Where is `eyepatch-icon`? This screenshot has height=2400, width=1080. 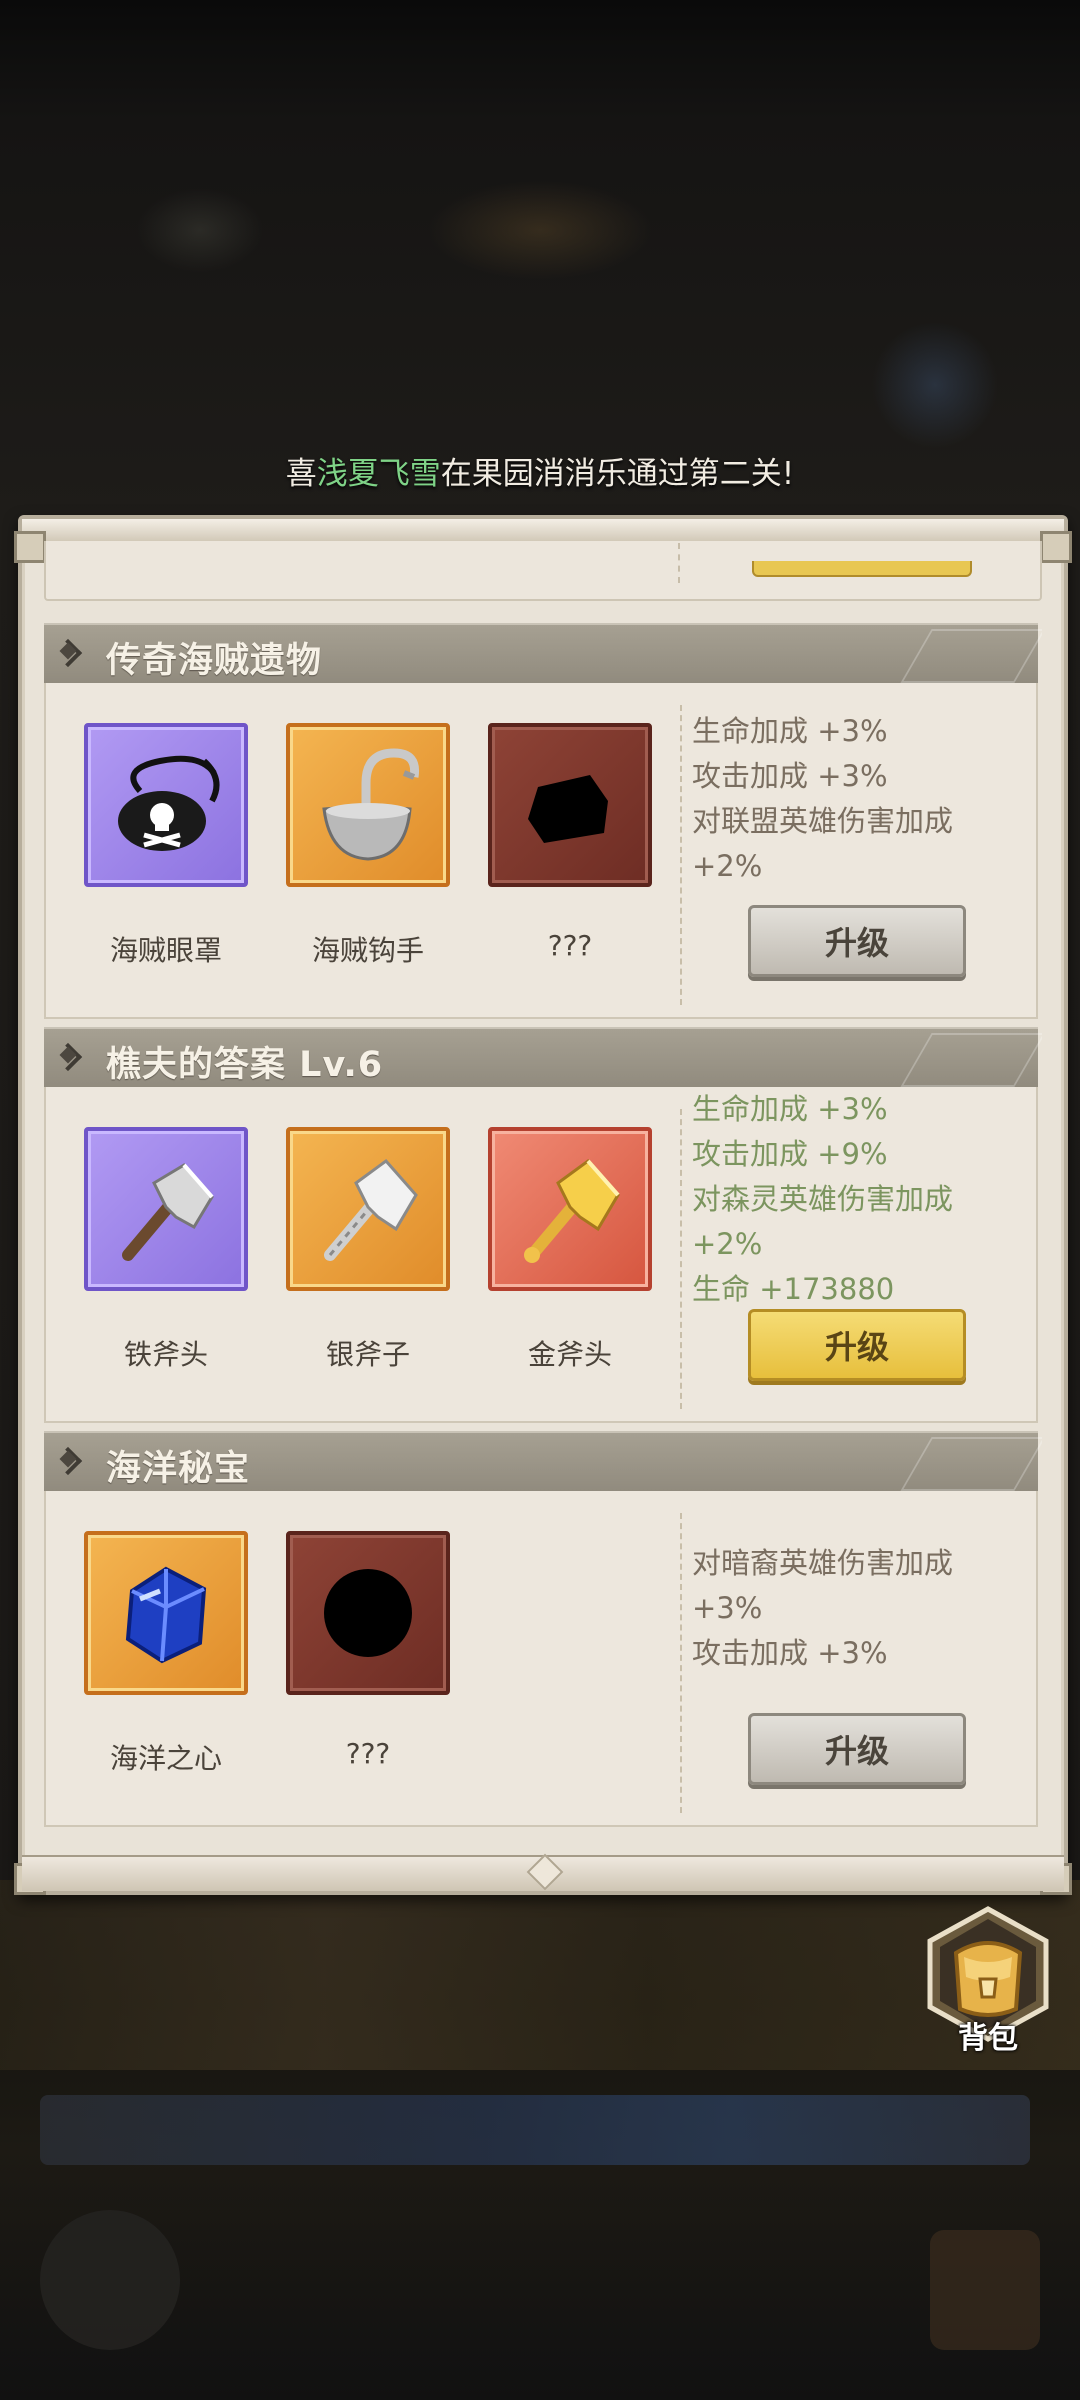
eyepatch-icon is located at coordinates (166, 805).